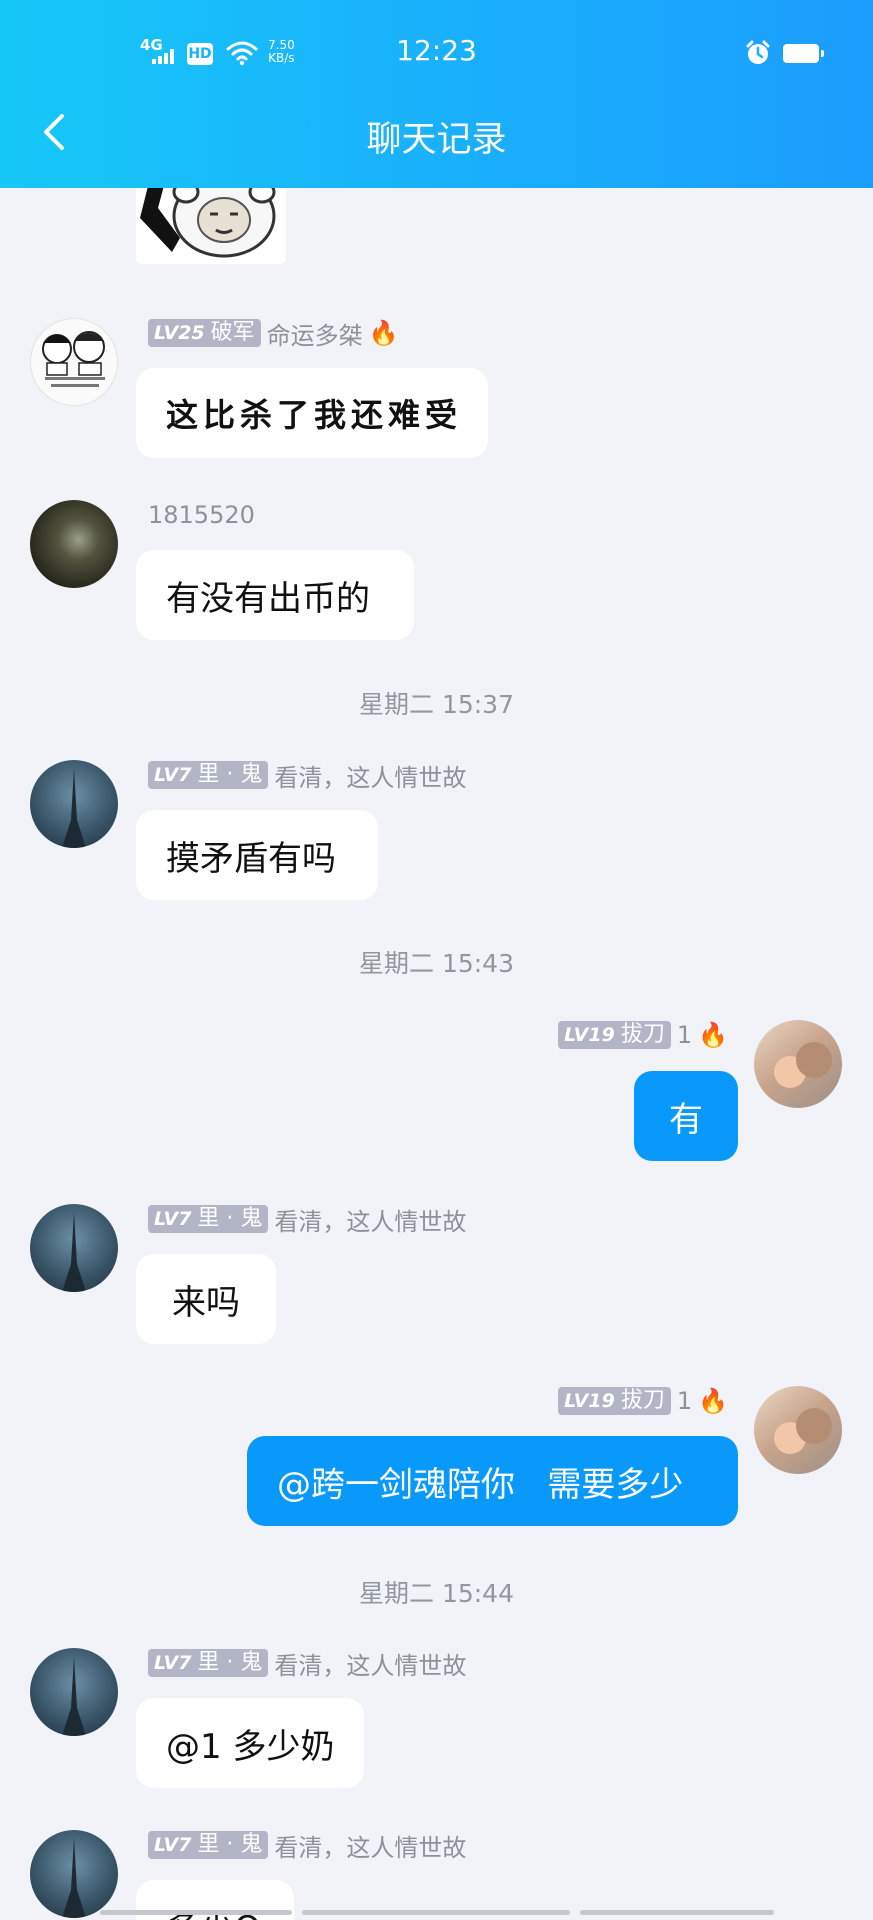  Describe the element at coordinates (436, 704) in the screenshot. I see `timestamp: 星期二 15:37` at that location.